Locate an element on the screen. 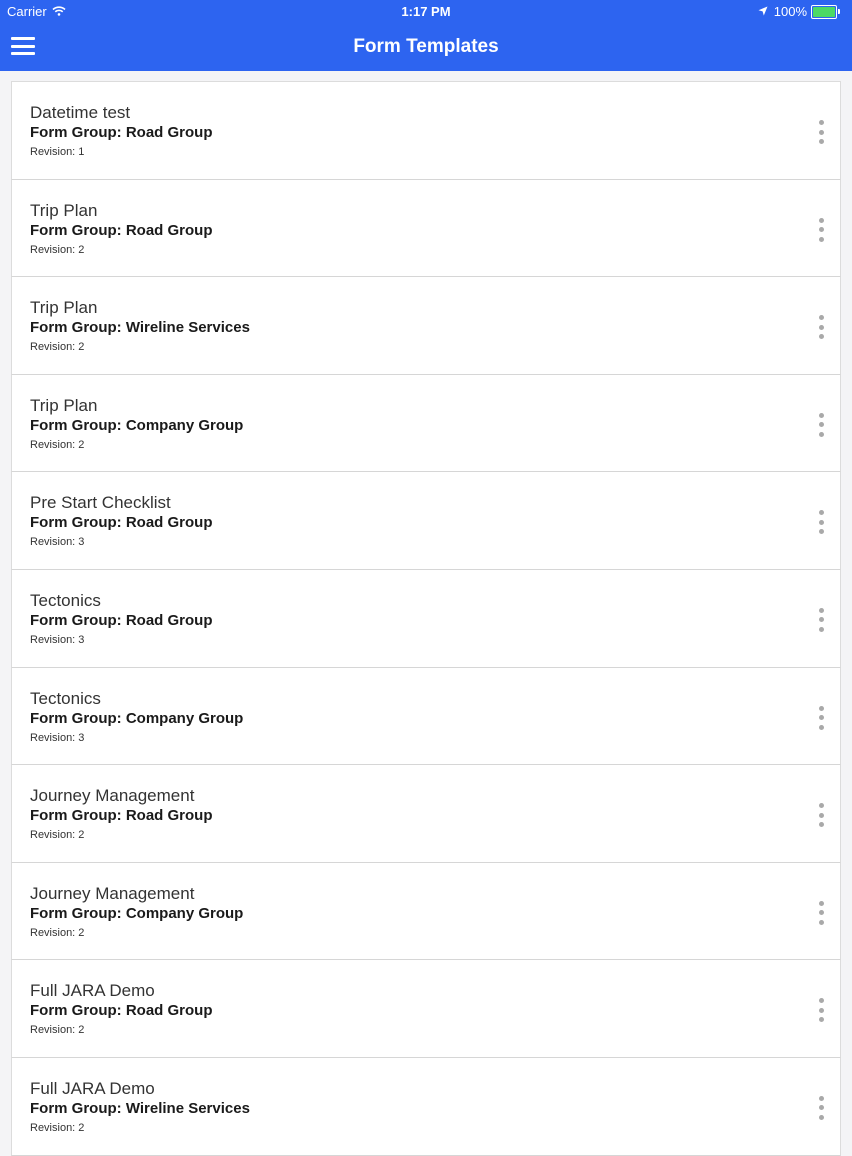 The width and height of the screenshot is (852, 1156). template-title: Datetime test is located at coordinates (80, 112).